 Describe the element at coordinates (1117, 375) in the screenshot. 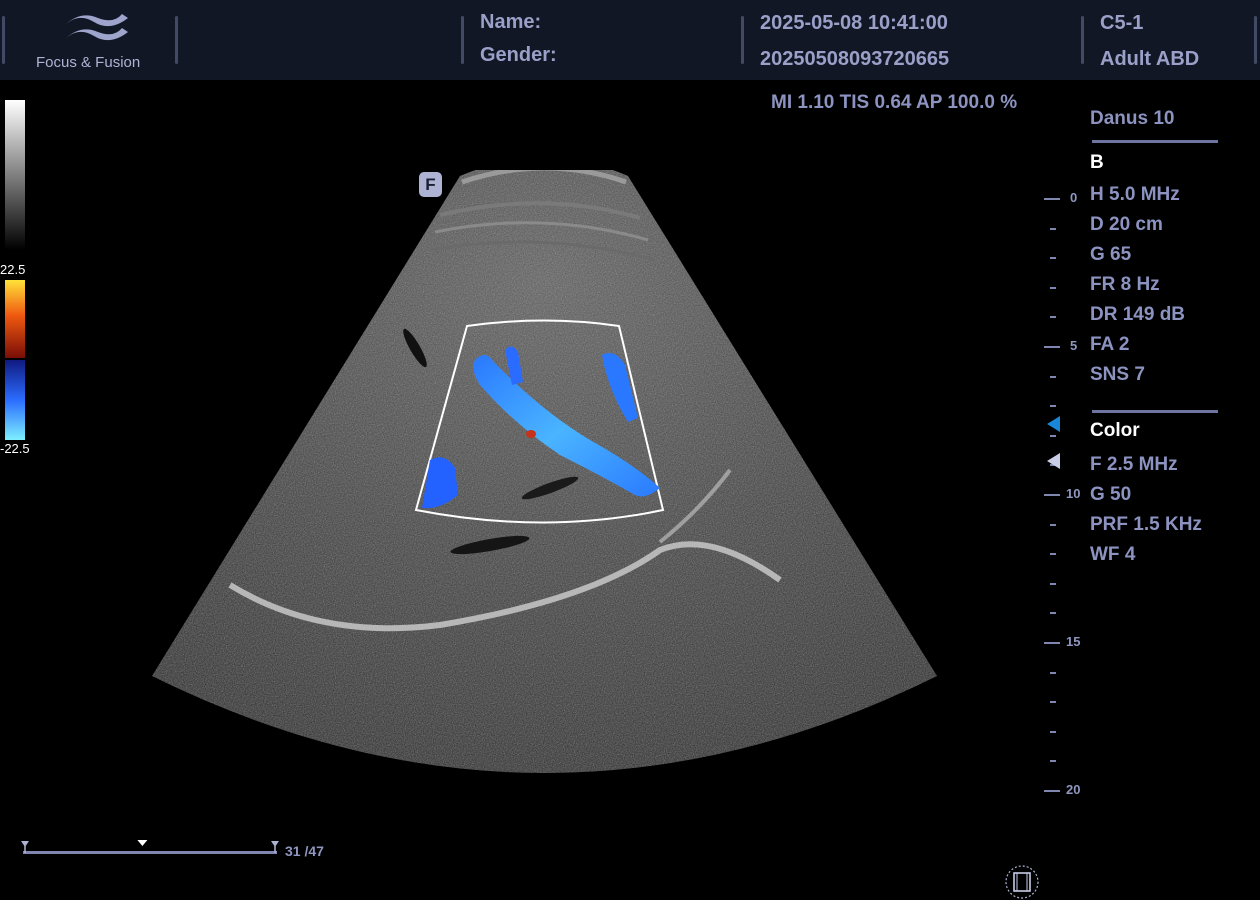

I see `b-sensitivity: SNS 7` at that location.